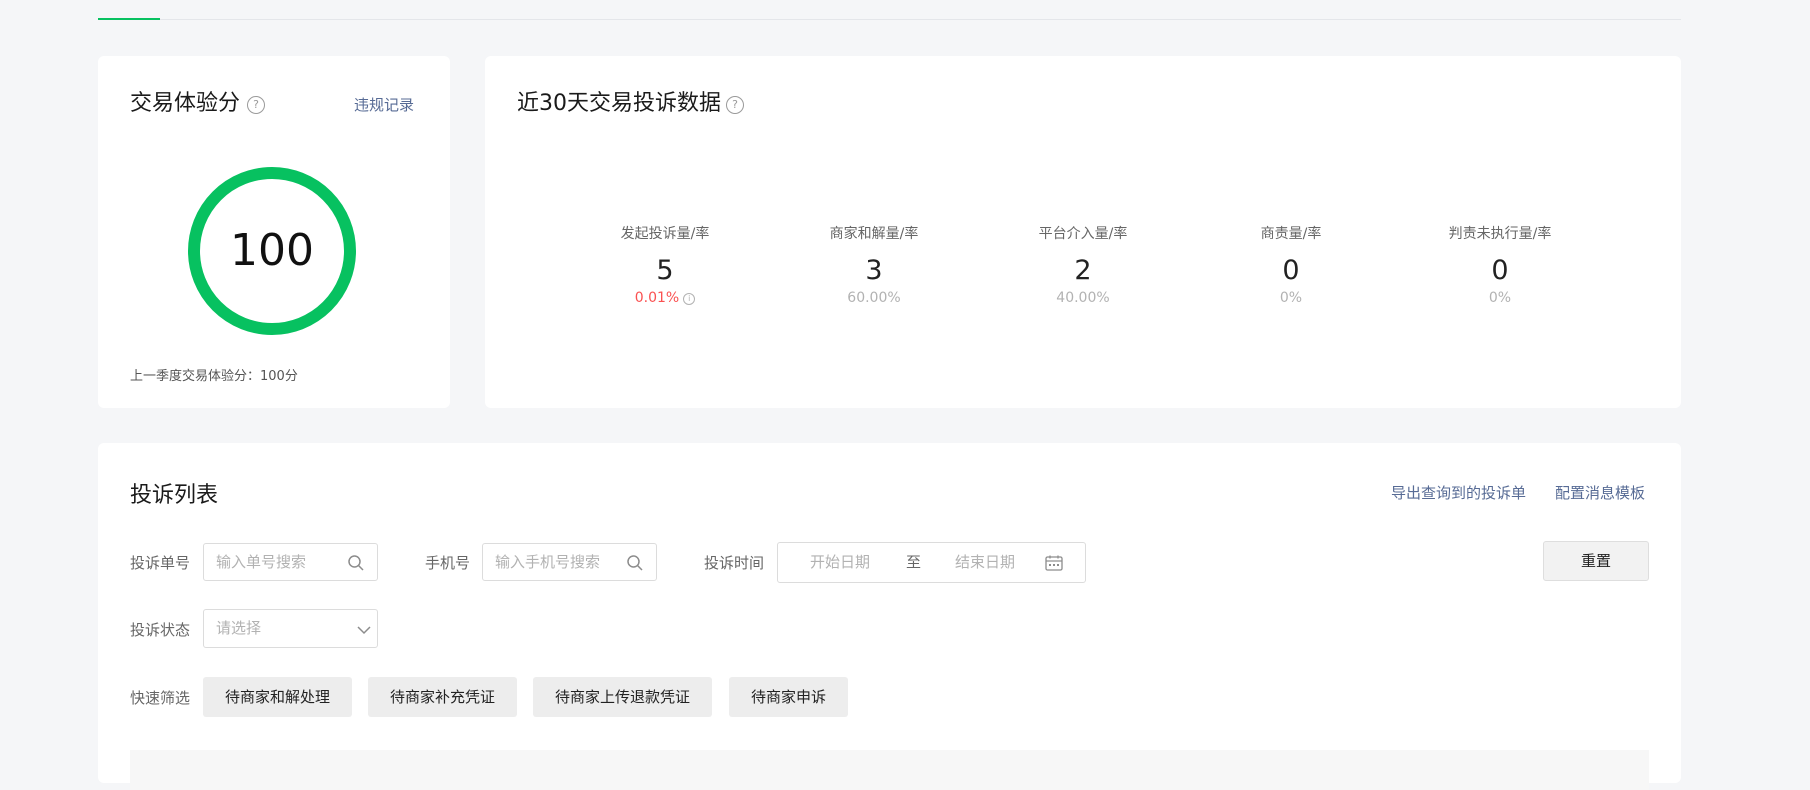 This screenshot has height=790, width=1810. I want to click on stat-rate-text: 0.01%, so click(657, 298).